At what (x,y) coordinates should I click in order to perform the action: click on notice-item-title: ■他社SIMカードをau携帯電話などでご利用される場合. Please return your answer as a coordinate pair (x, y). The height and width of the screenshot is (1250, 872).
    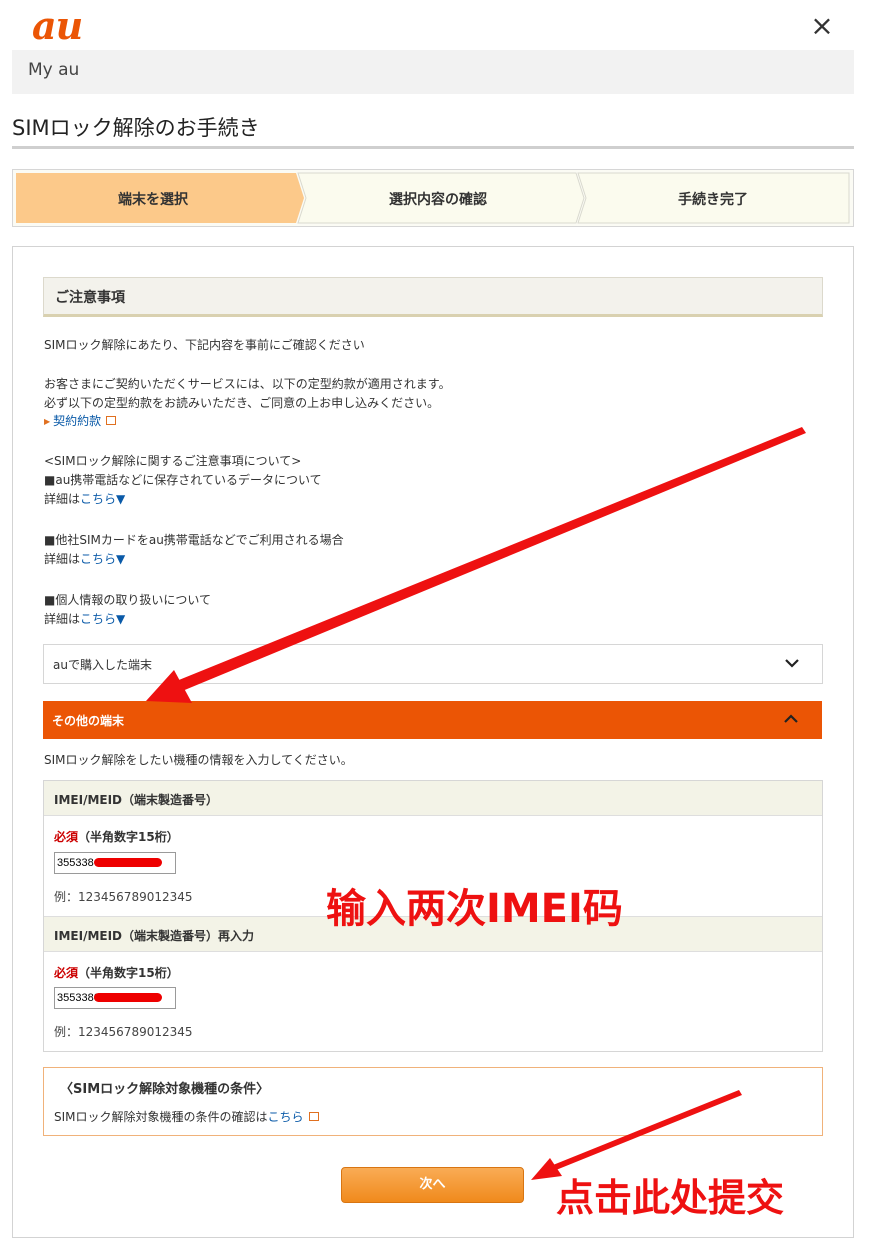
    Looking at the image, I should click on (194, 540).